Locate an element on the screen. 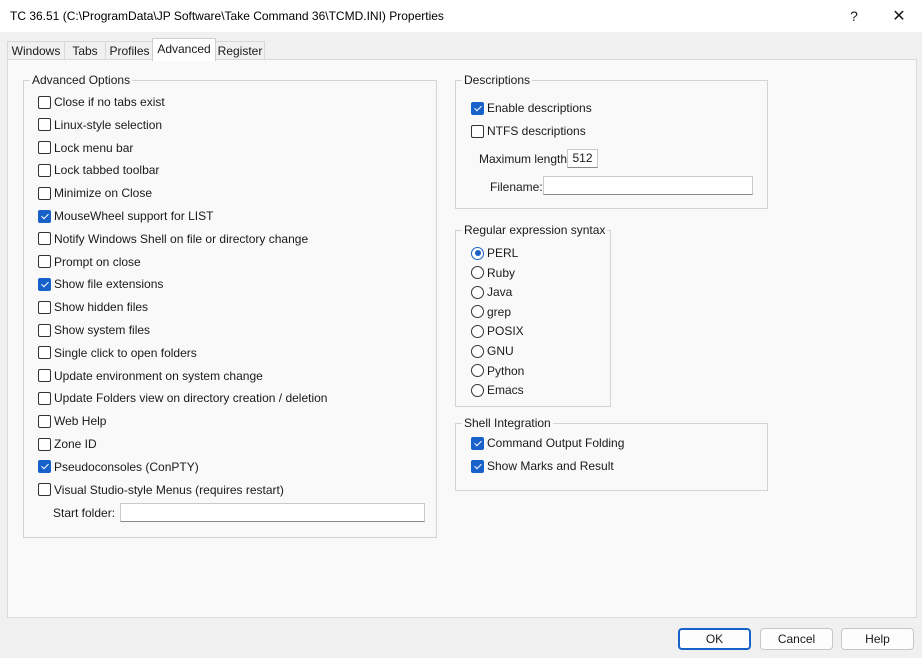 Image resolution: width=922 pixels, height=658 pixels. radio-python is located at coordinates (477, 371).